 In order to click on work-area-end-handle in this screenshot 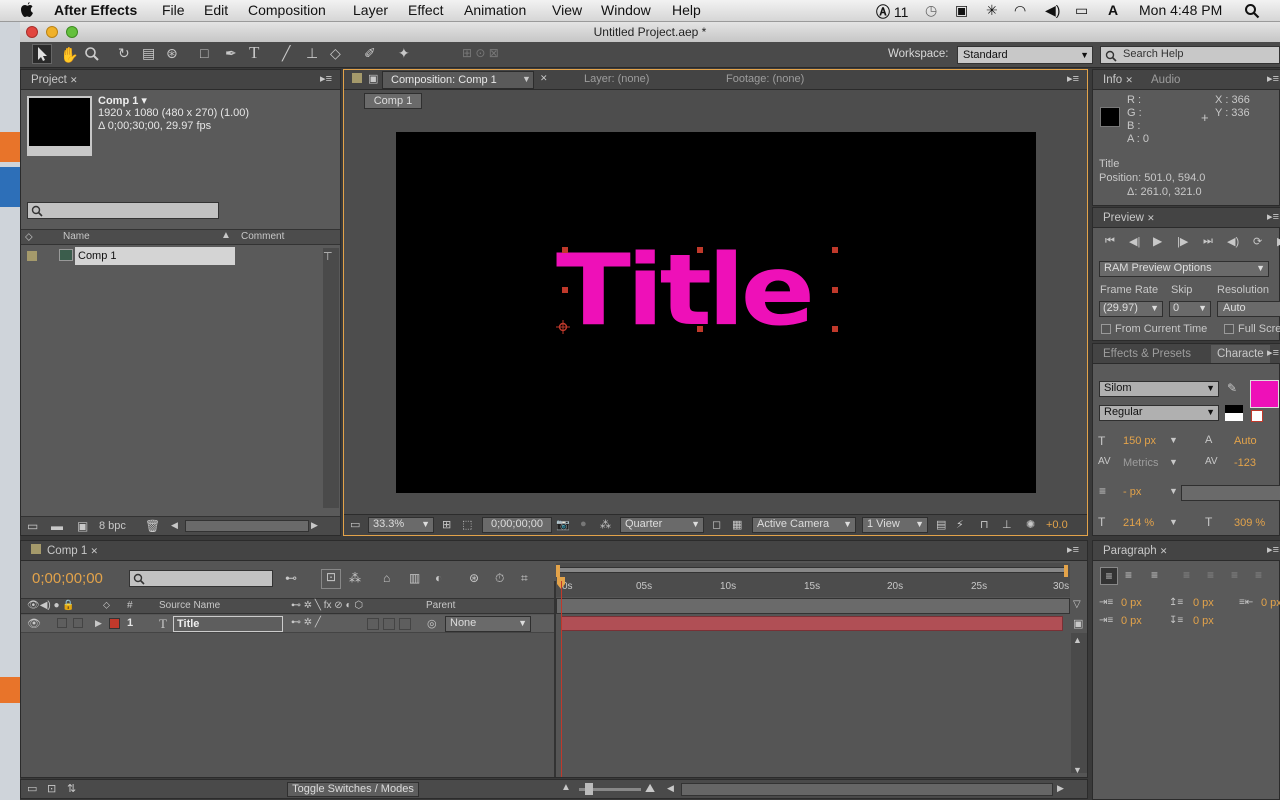, I will do `click(1066, 571)`.